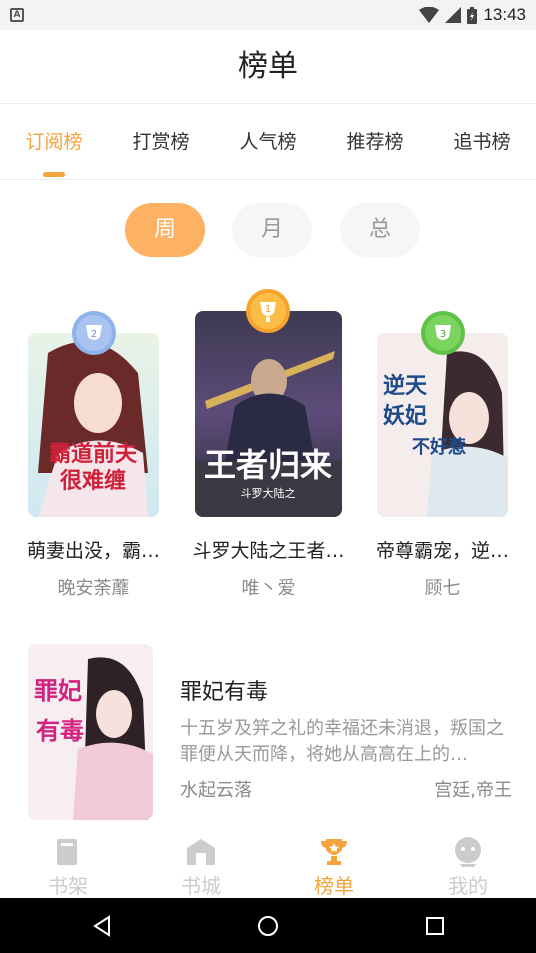  I want to click on svg-text: 1, so click(268, 309).